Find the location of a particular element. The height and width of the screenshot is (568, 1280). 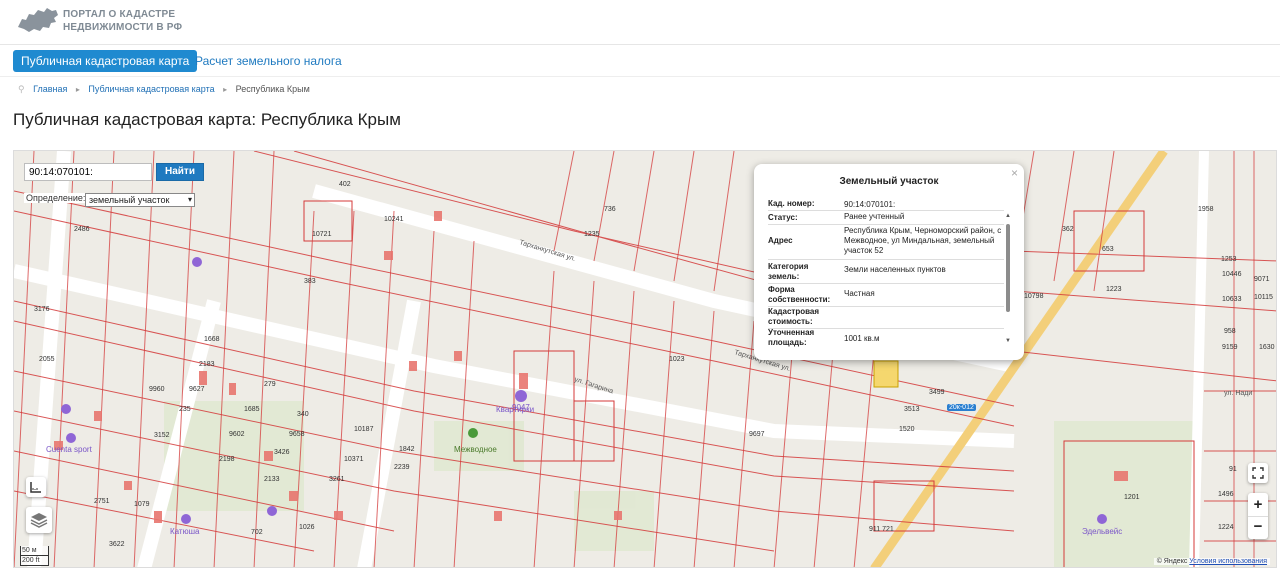

scroll-down-icon: ▼ is located at coordinates (1008, 341).